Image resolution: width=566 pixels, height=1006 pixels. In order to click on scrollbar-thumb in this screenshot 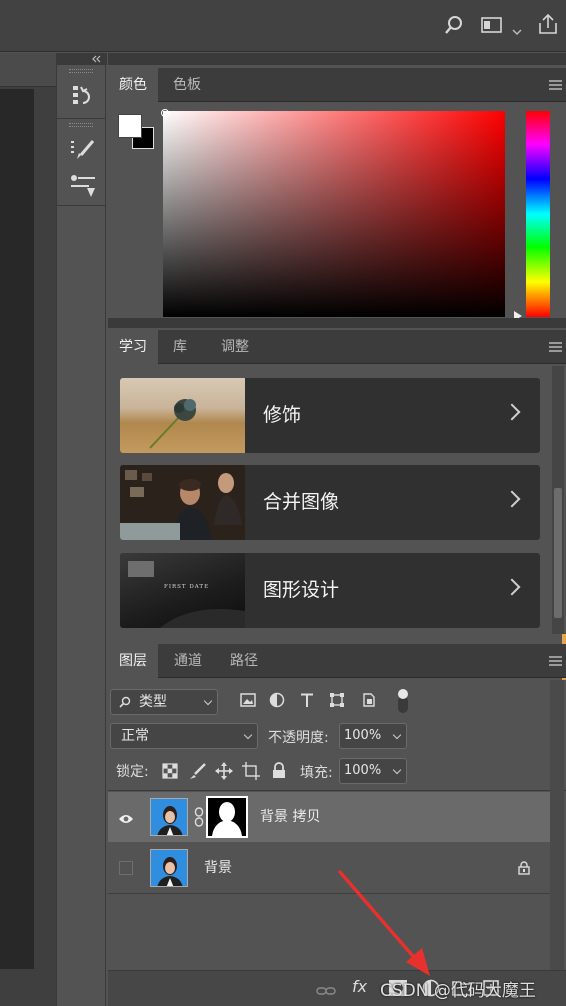, I will do `click(558, 553)`.